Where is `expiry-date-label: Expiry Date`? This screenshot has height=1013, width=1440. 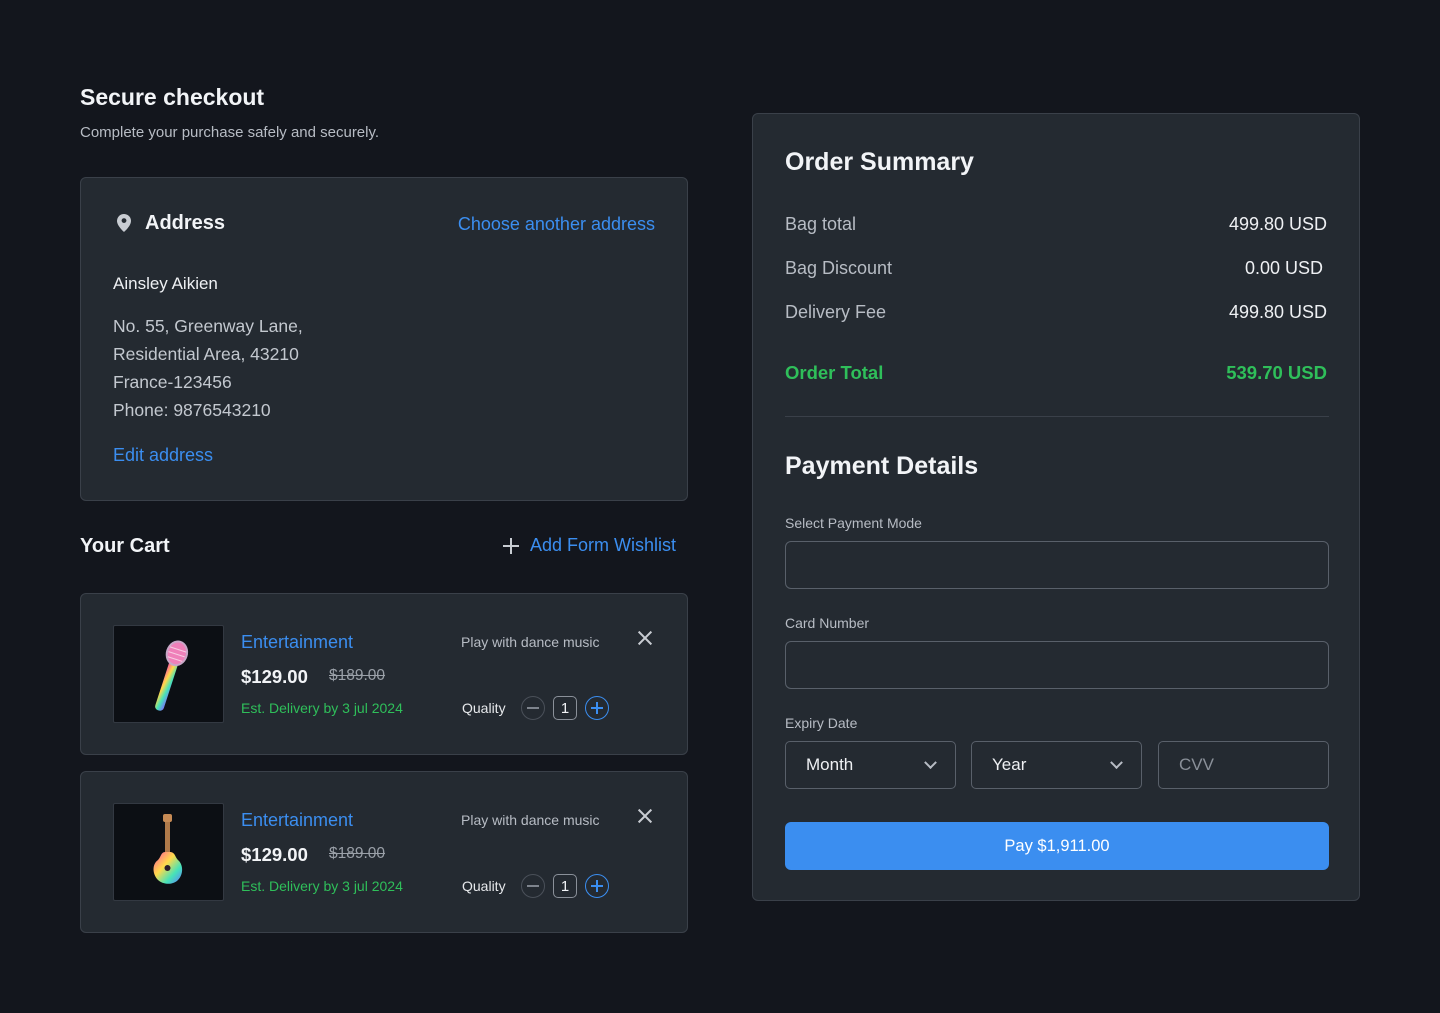 expiry-date-label: Expiry Date is located at coordinates (821, 723).